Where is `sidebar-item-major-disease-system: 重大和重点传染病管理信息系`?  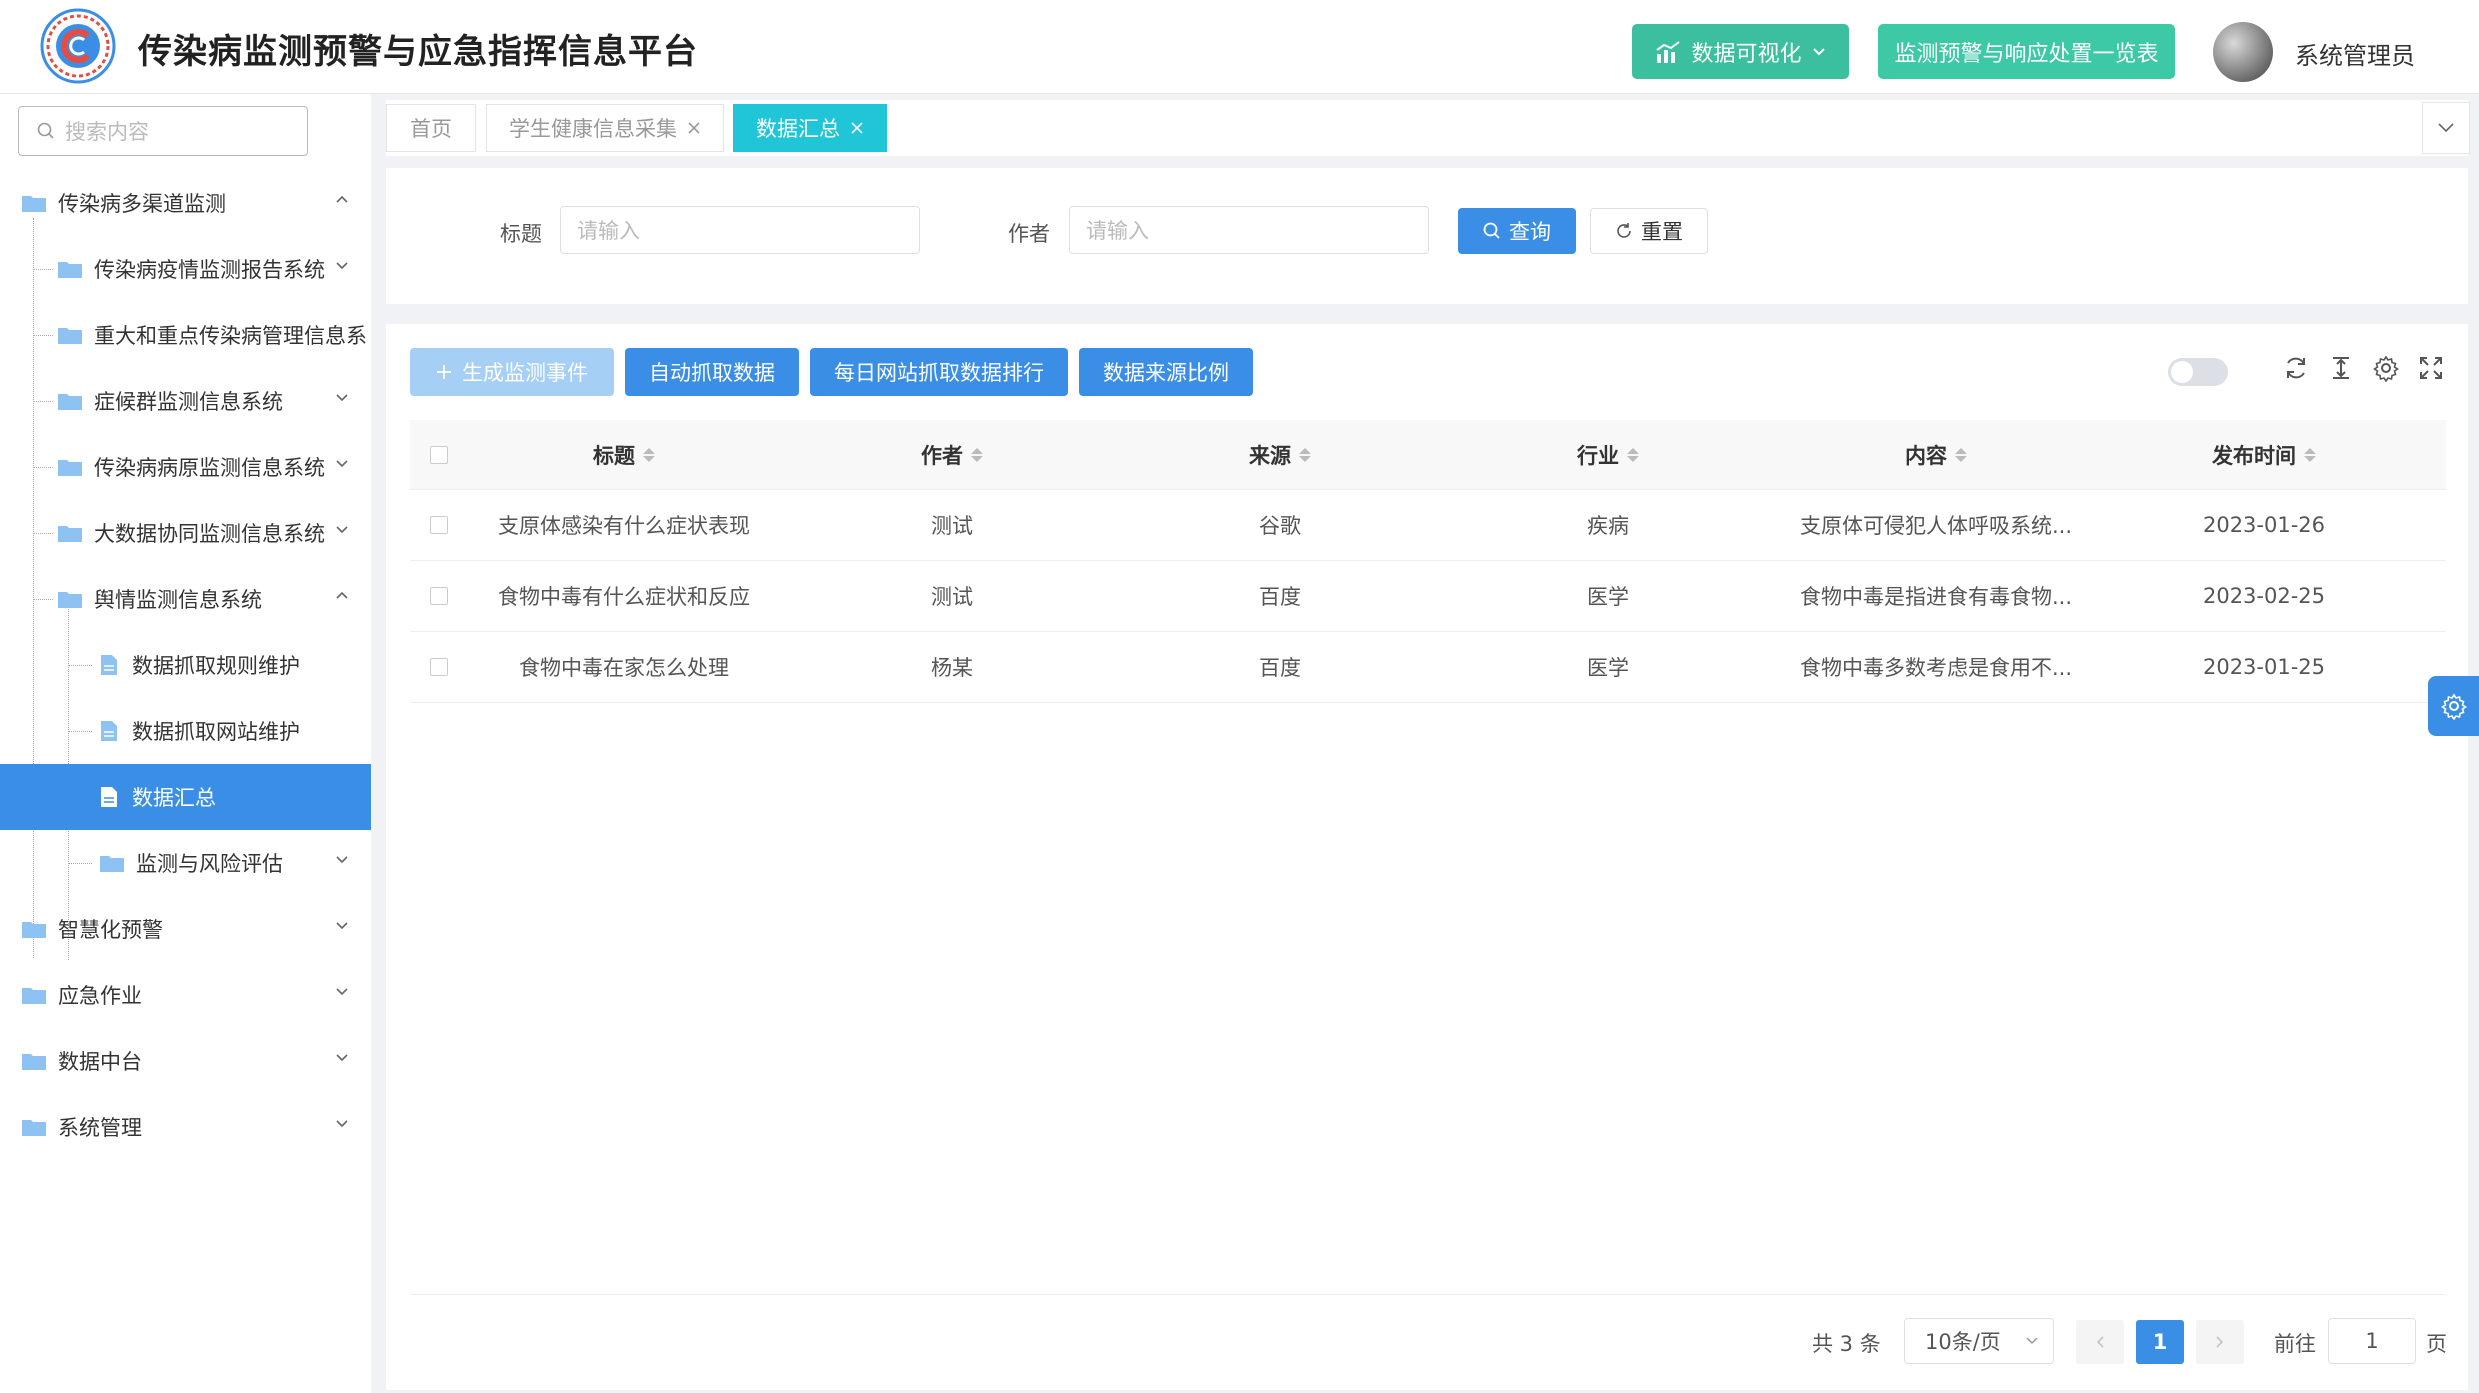 sidebar-item-major-disease-system: 重大和重点传染病管理信息系 is located at coordinates (185, 335).